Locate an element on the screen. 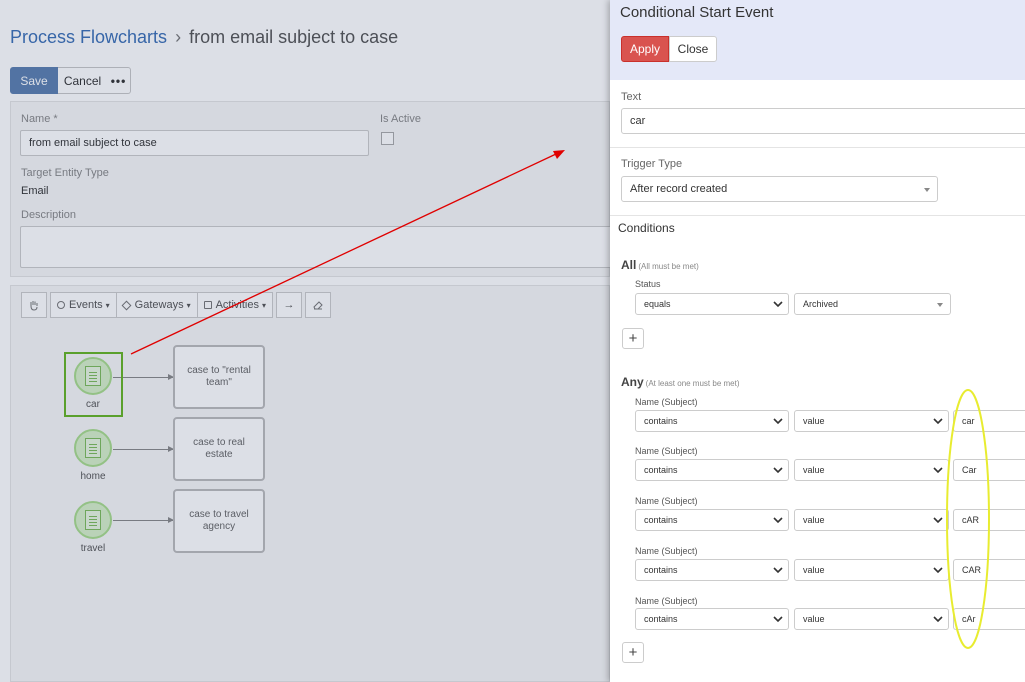  target-entity-value: Email is located at coordinates (35, 191).